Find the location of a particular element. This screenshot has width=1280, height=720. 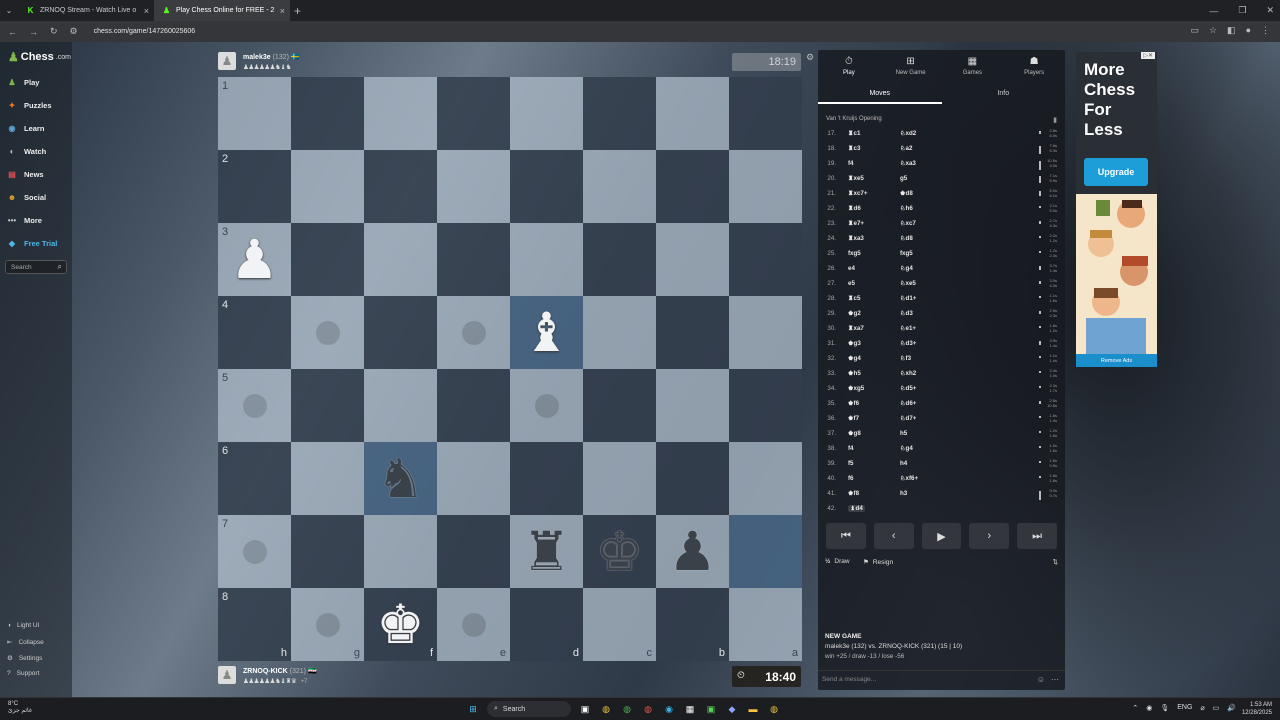

white-move: ♚f7 is located at coordinates (853, 418).